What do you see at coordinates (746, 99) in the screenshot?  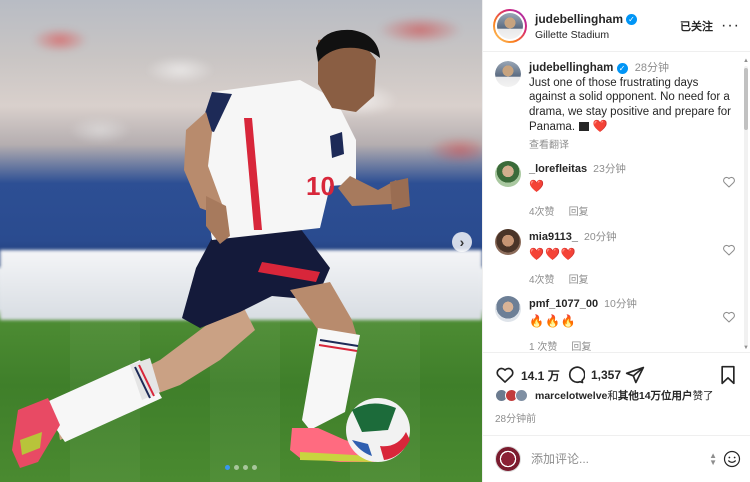 I see `scrollbar-thumb` at bounding box center [746, 99].